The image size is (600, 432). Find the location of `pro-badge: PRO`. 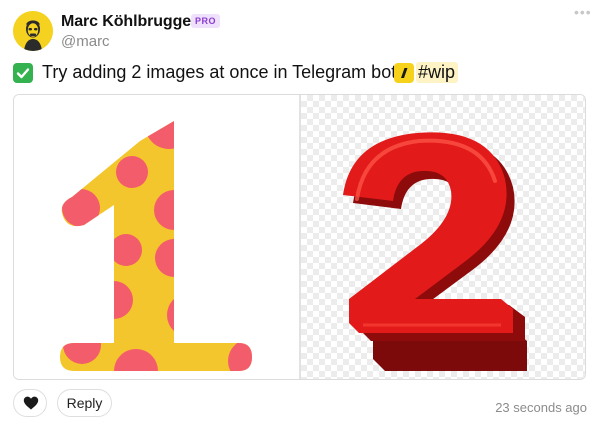

pro-badge: PRO is located at coordinates (206, 21).